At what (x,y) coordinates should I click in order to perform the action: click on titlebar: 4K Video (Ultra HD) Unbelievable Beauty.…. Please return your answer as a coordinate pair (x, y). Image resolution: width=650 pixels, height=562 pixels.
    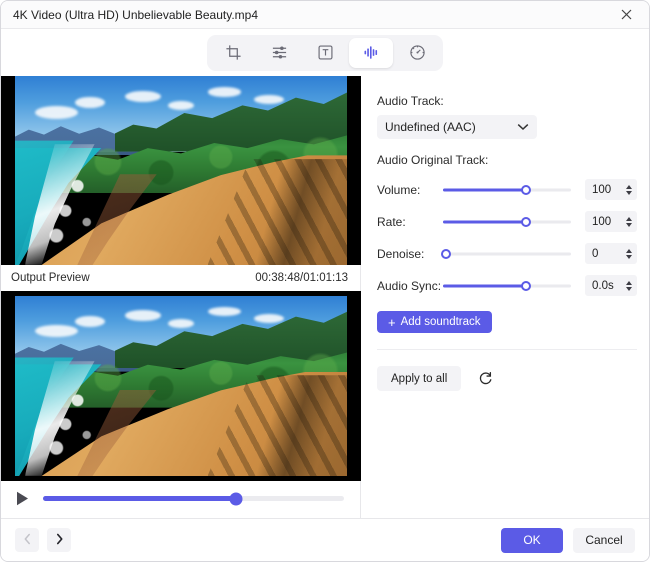
    Looking at the image, I should click on (325, 15).